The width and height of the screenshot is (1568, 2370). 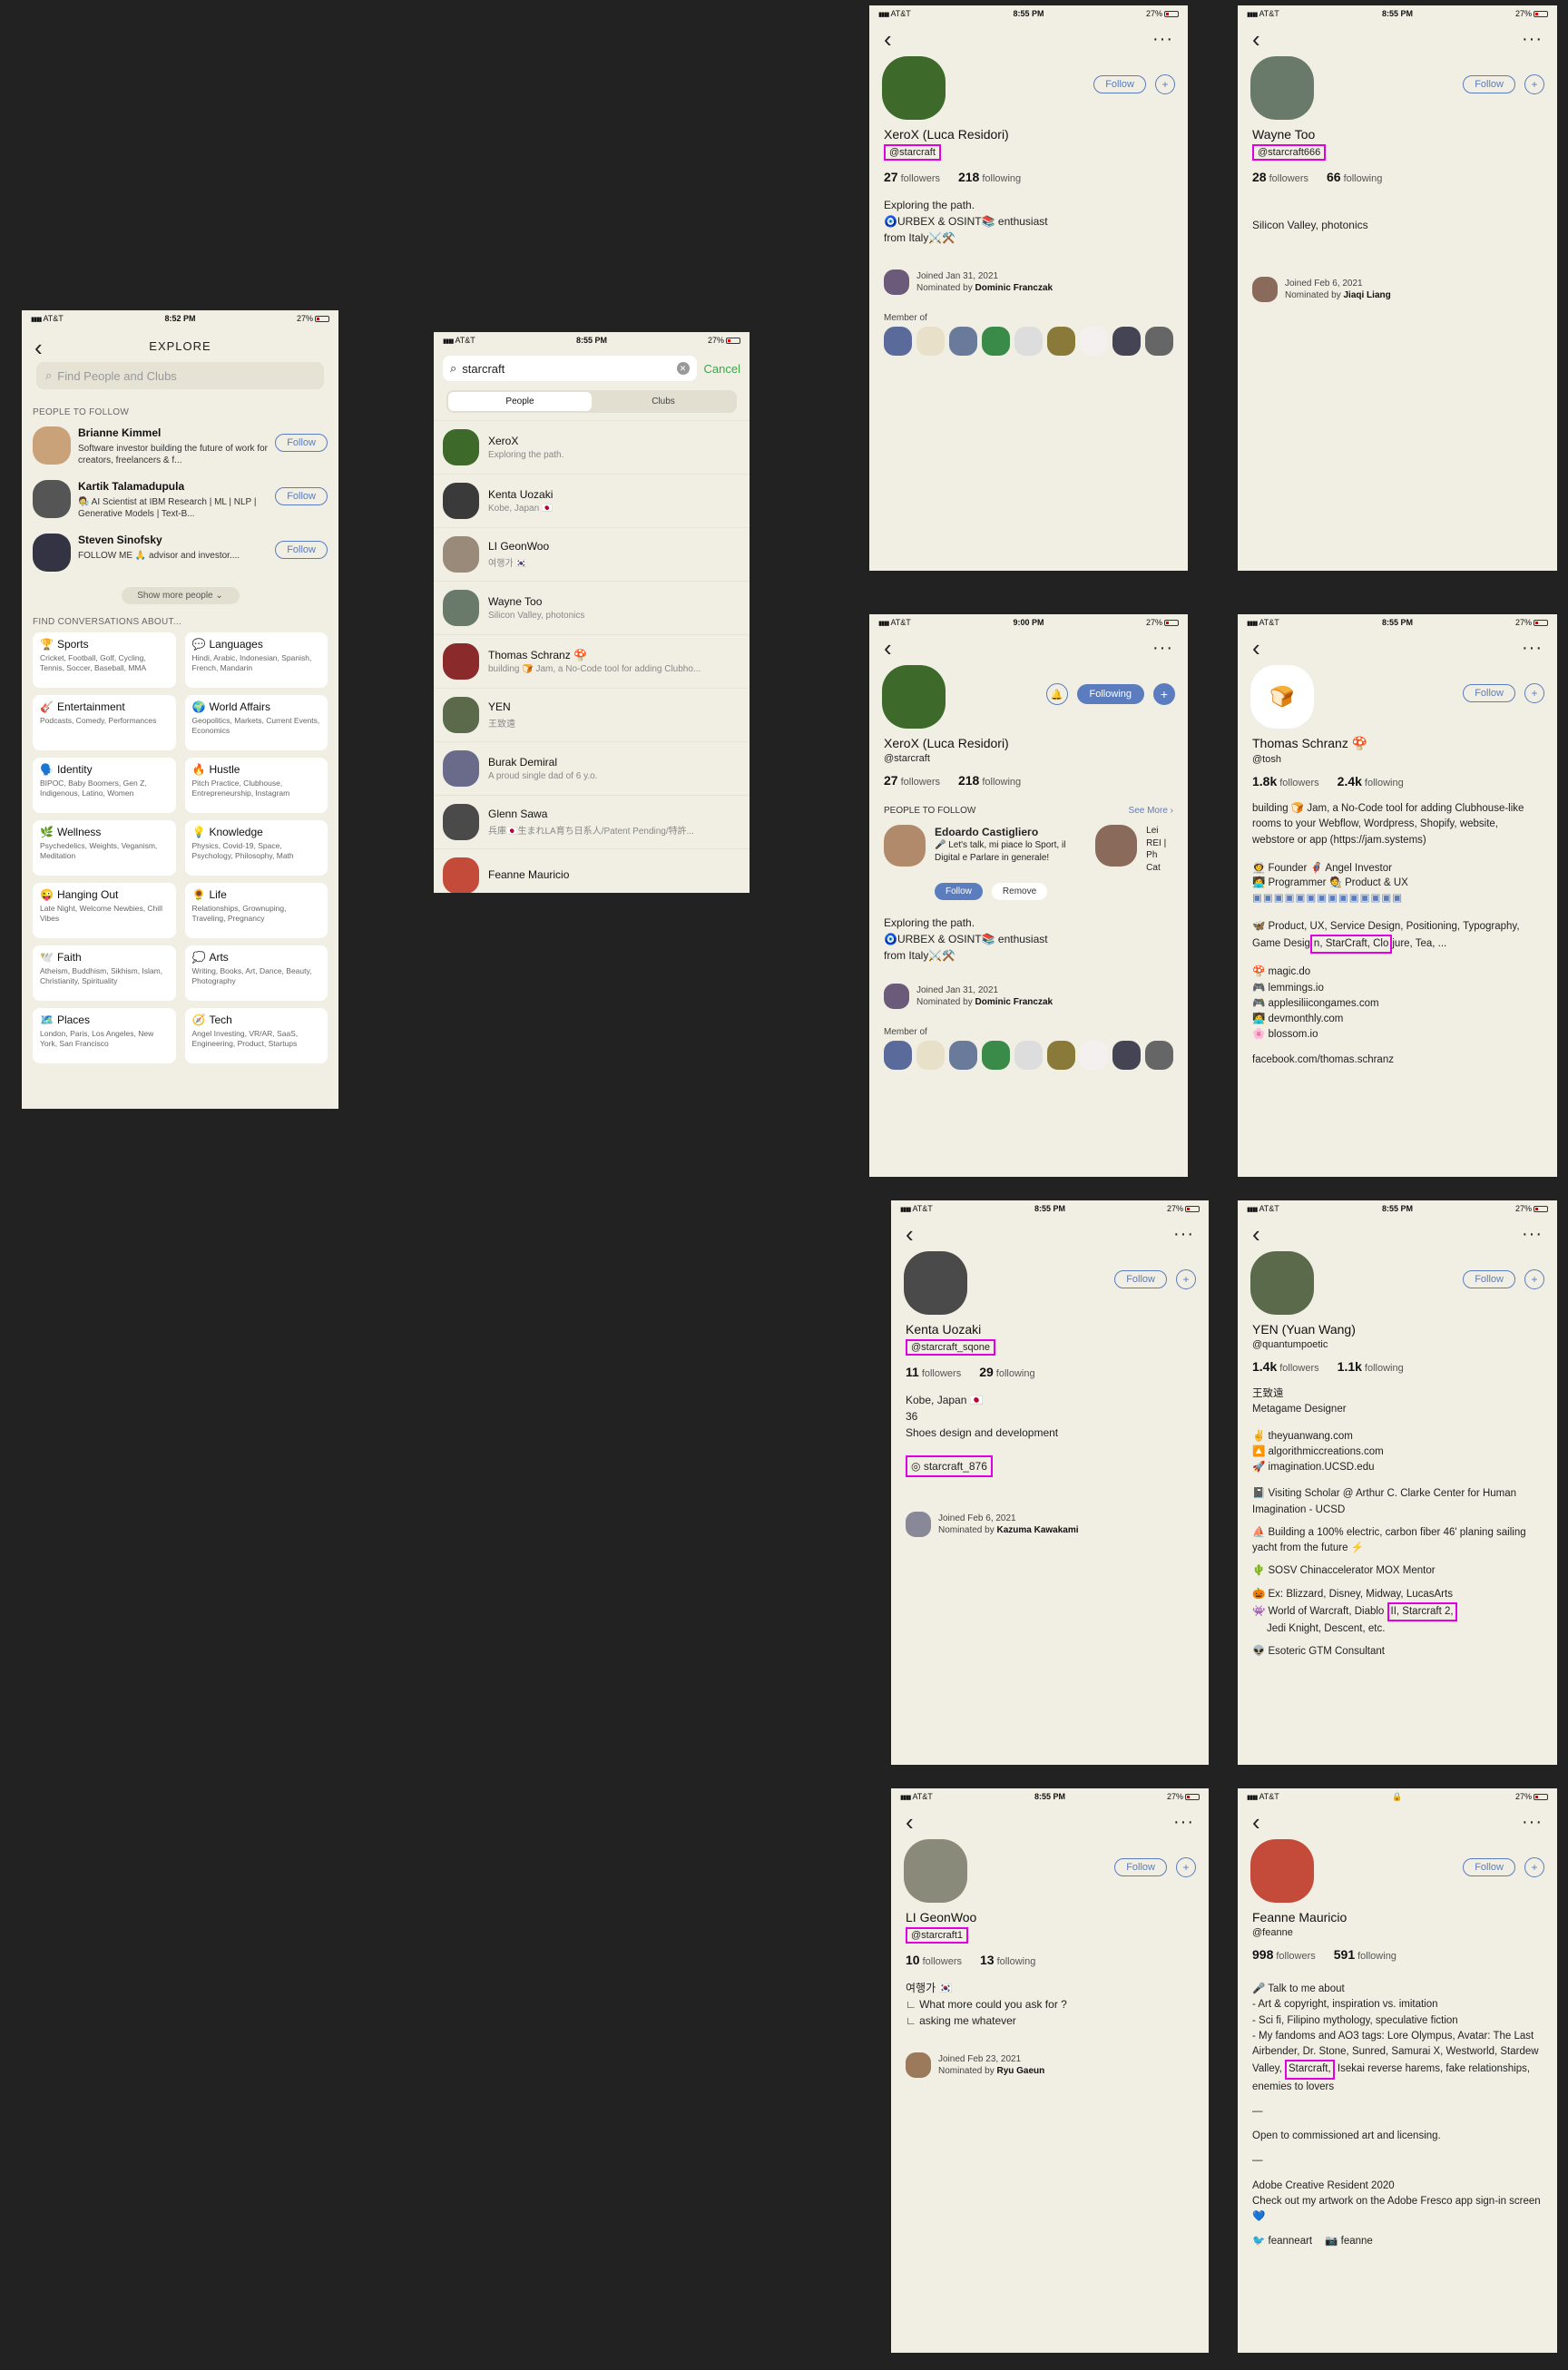 I want to click on list-item: Wayne Too Silicon Valley, photonics, so click(x=592, y=607).